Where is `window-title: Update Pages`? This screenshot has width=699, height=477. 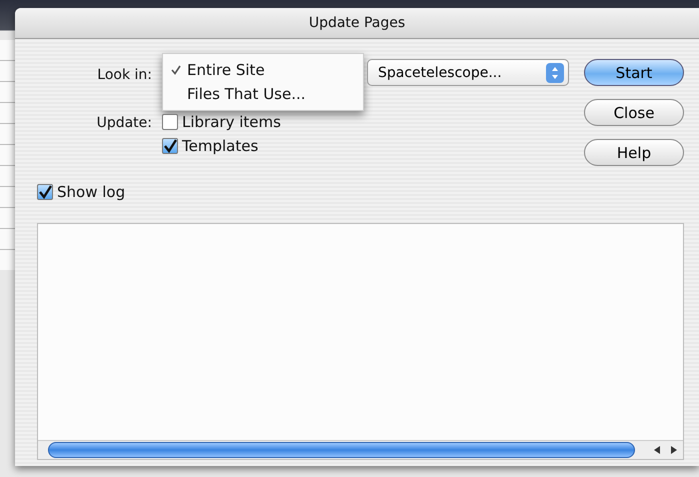 window-title: Update Pages is located at coordinates (357, 23).